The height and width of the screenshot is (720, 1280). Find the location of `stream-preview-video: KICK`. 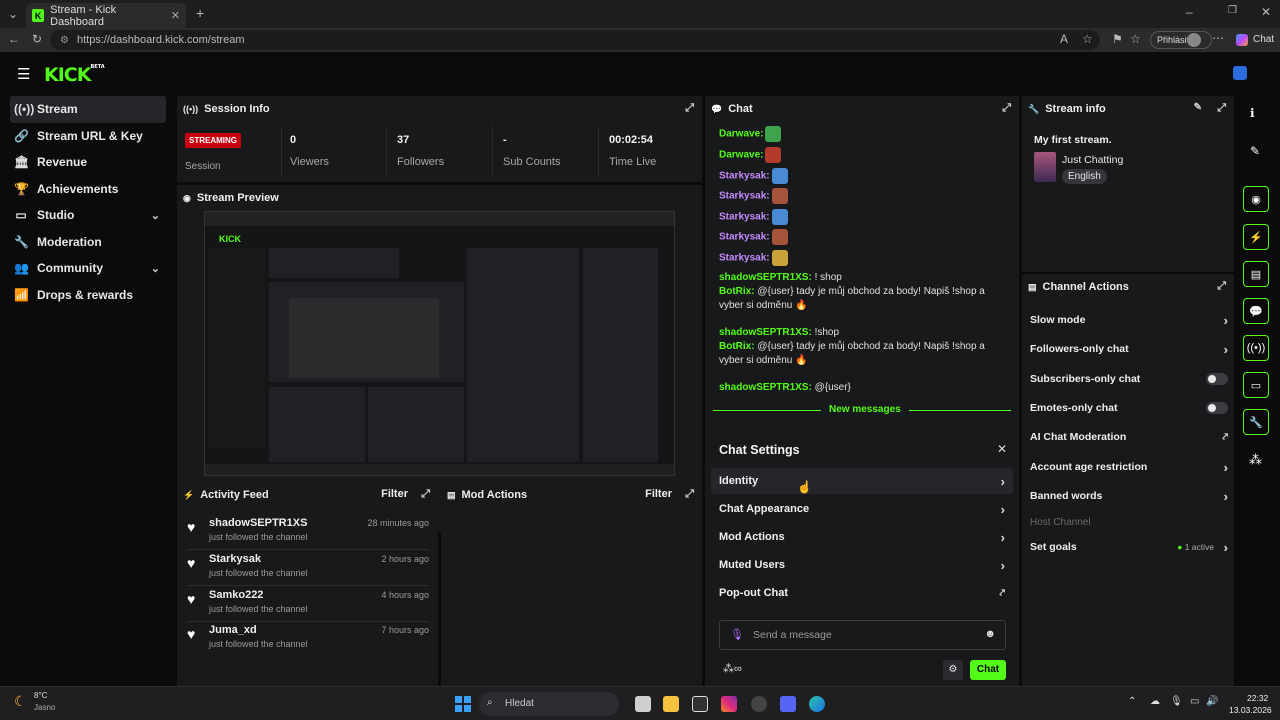

stream-preview-video: KICK is located at coordinates (439, 343).